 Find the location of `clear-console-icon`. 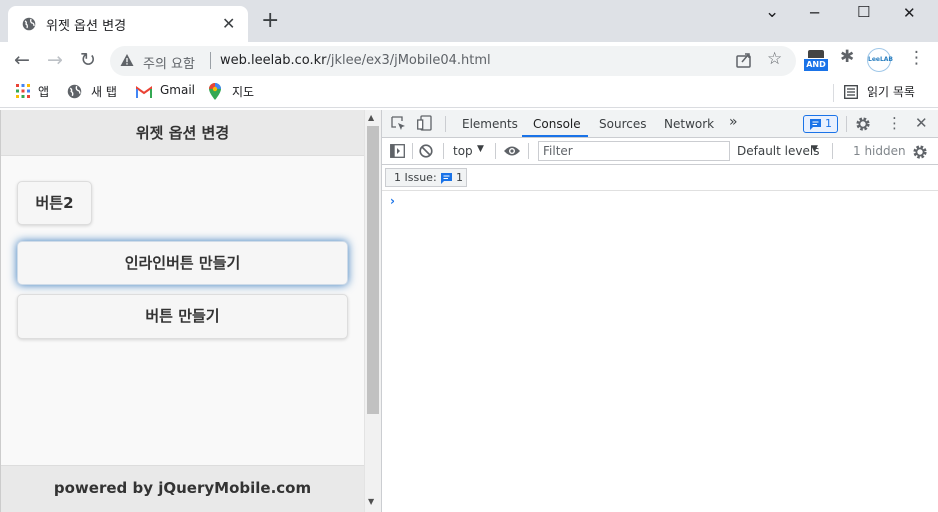

clear-console-icon is located at coordinates (426, 151).